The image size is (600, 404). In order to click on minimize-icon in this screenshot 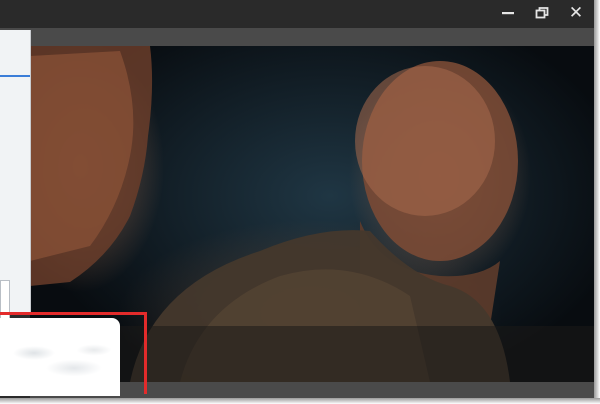, I will do `click(508, 13)`.